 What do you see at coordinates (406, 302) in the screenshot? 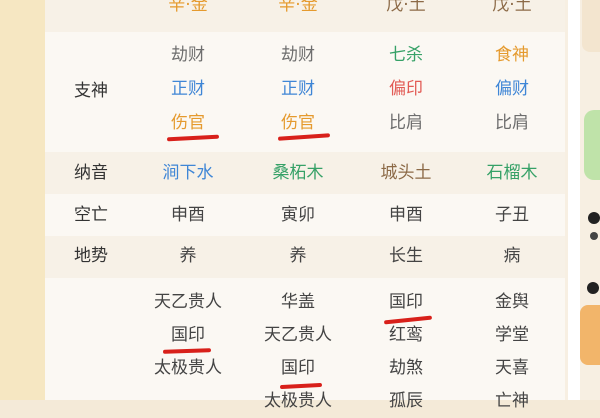
I see `shensha-col3-item: 国印` at bounding box center [406, 302].